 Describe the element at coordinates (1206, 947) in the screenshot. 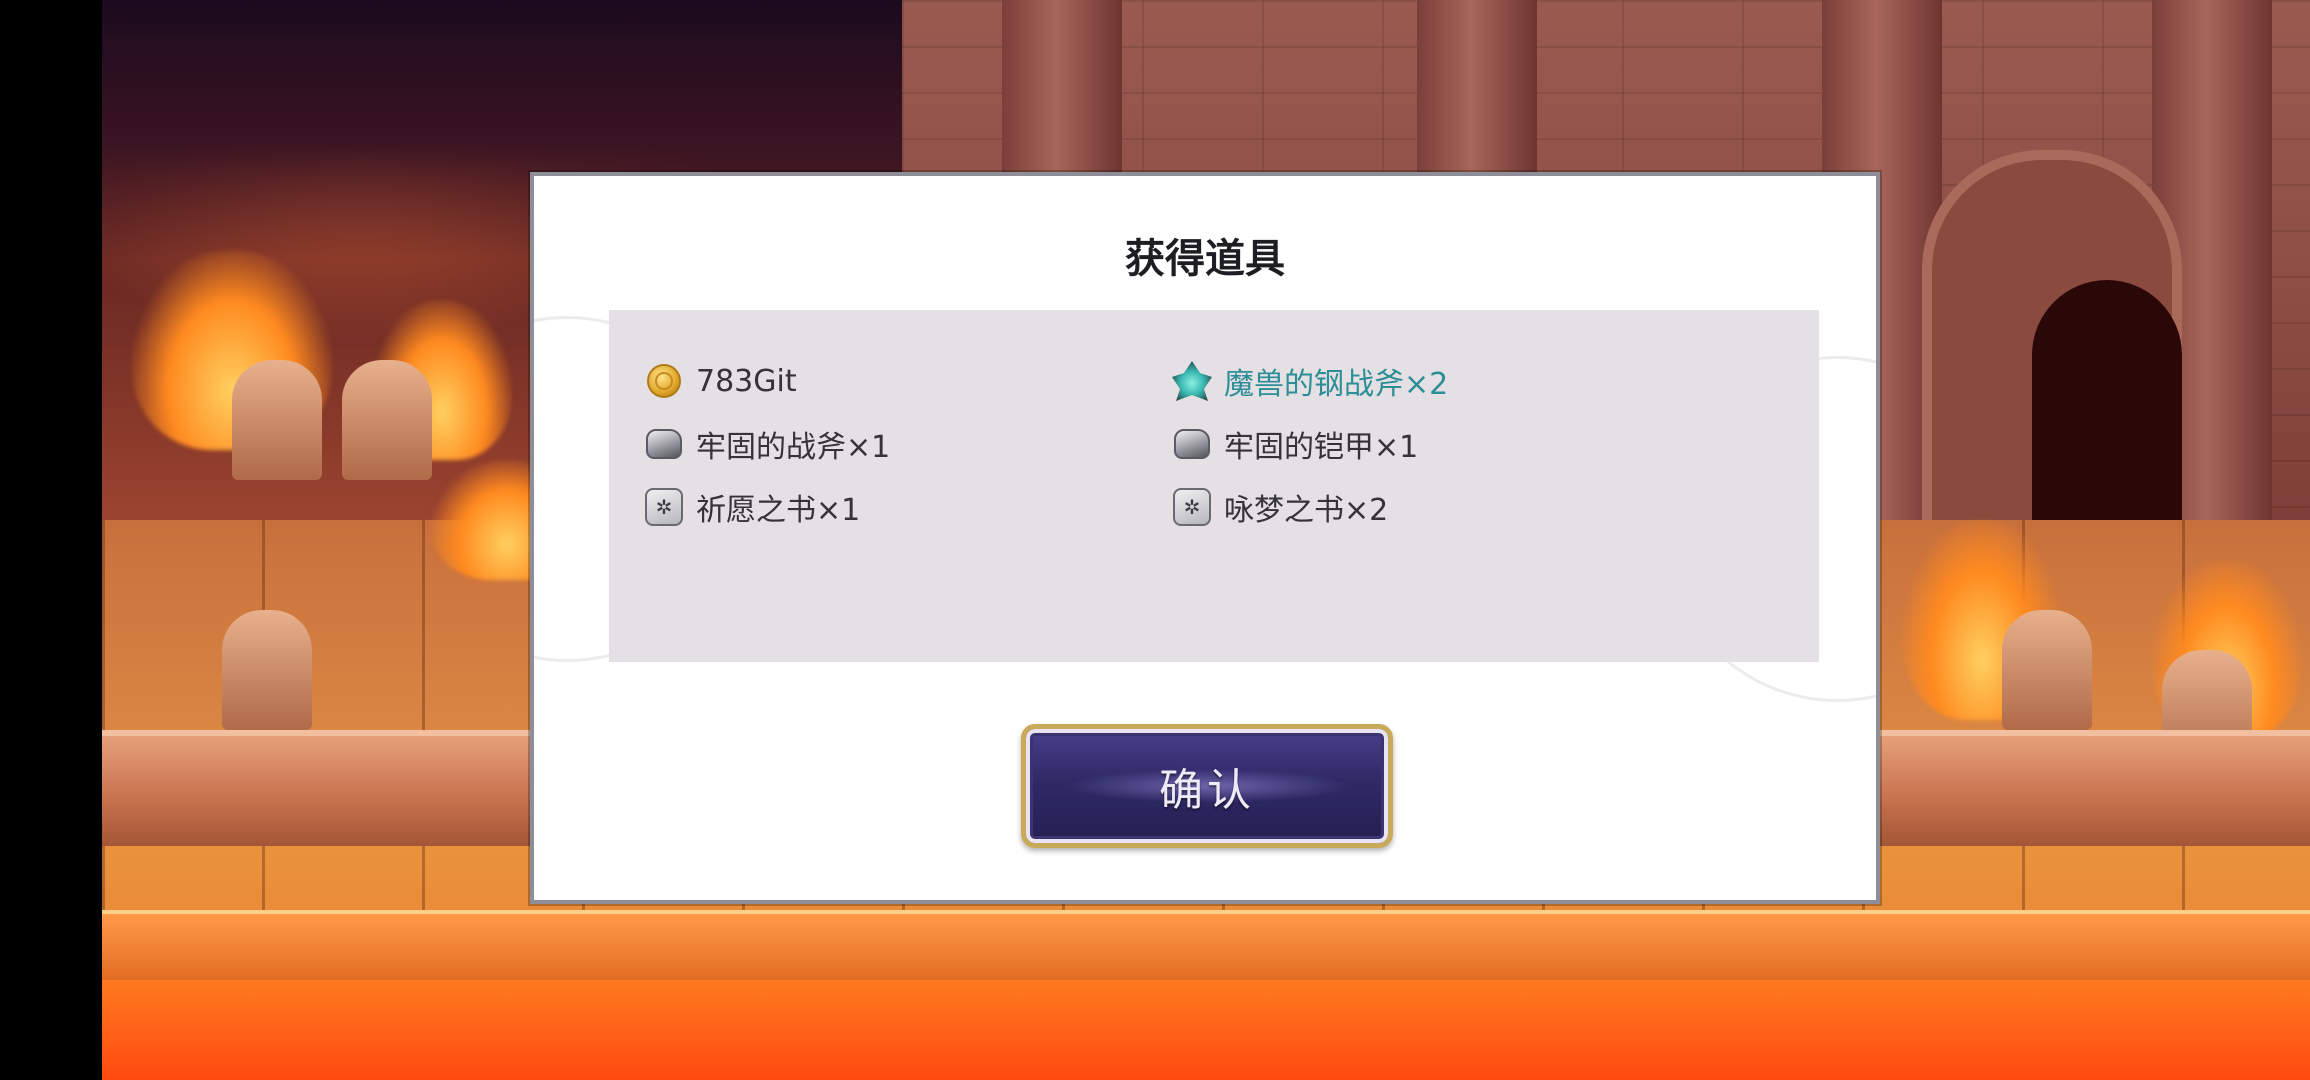

I see `lower-railing` at that location.